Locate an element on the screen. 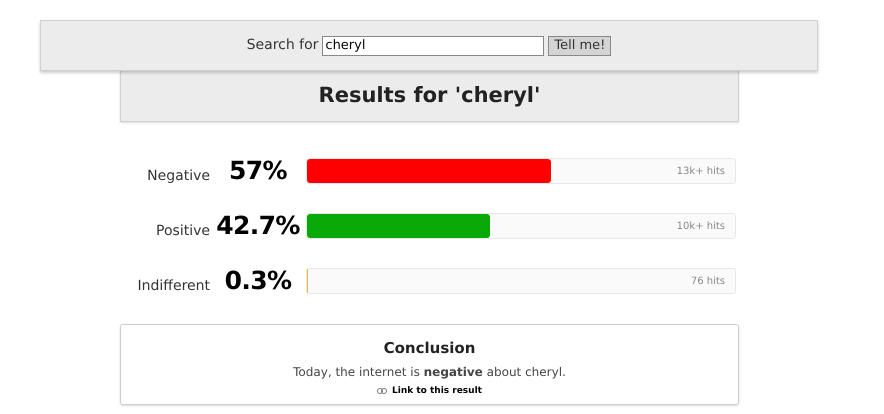 The width and height of the screenshot is (884, 414). link-icon is located at coordinates (382, 391).